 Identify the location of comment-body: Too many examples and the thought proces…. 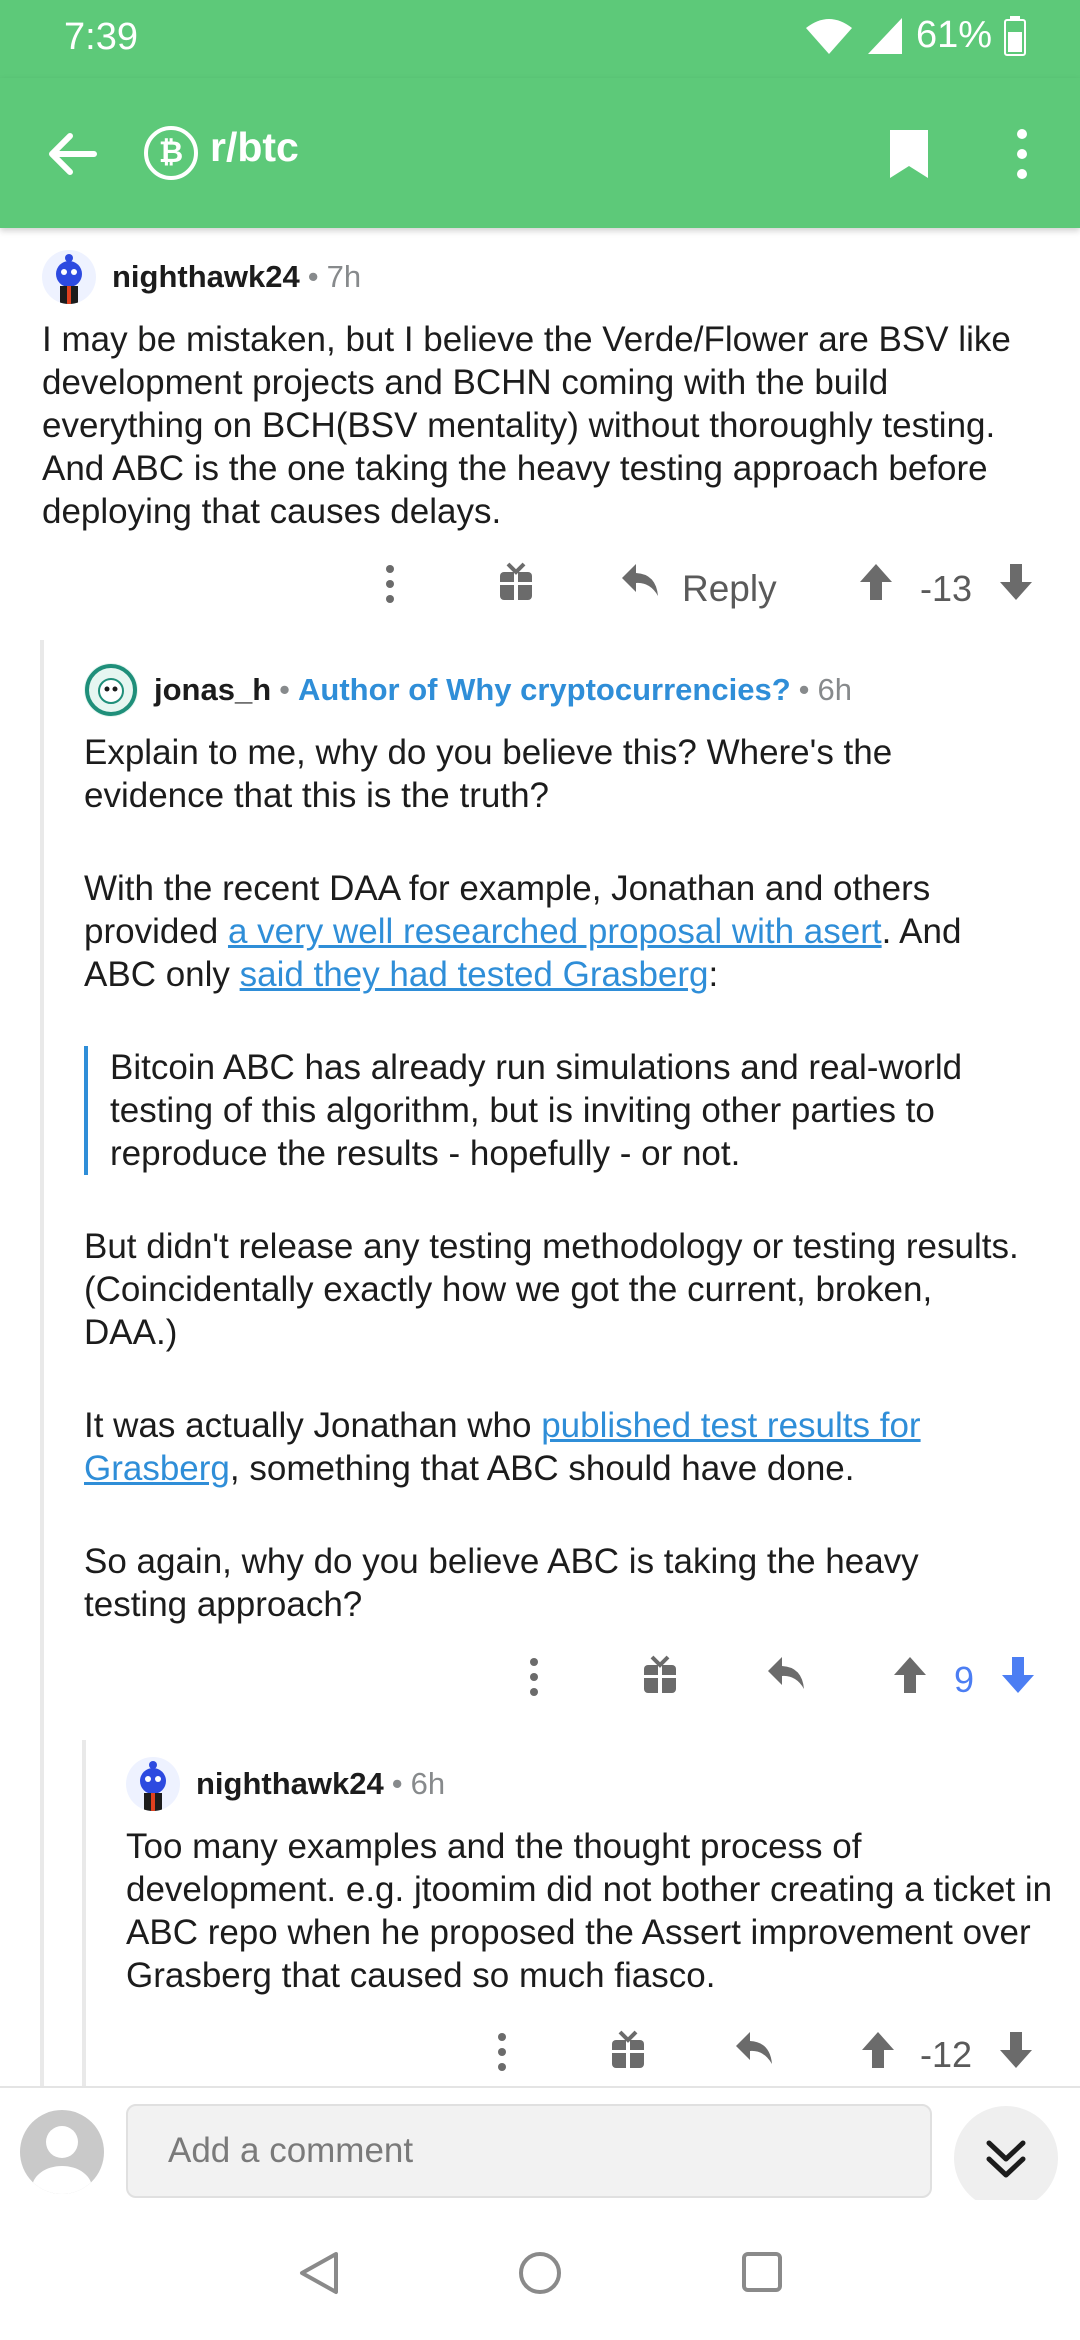
(589, 1911).